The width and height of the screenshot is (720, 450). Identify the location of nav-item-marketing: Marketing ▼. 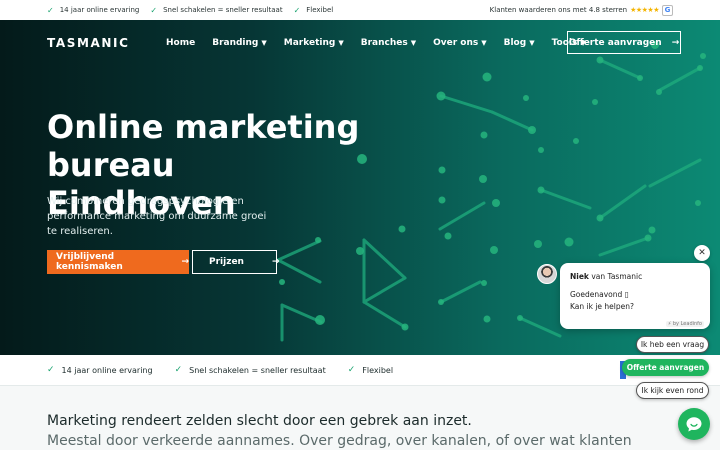
(314, 43).